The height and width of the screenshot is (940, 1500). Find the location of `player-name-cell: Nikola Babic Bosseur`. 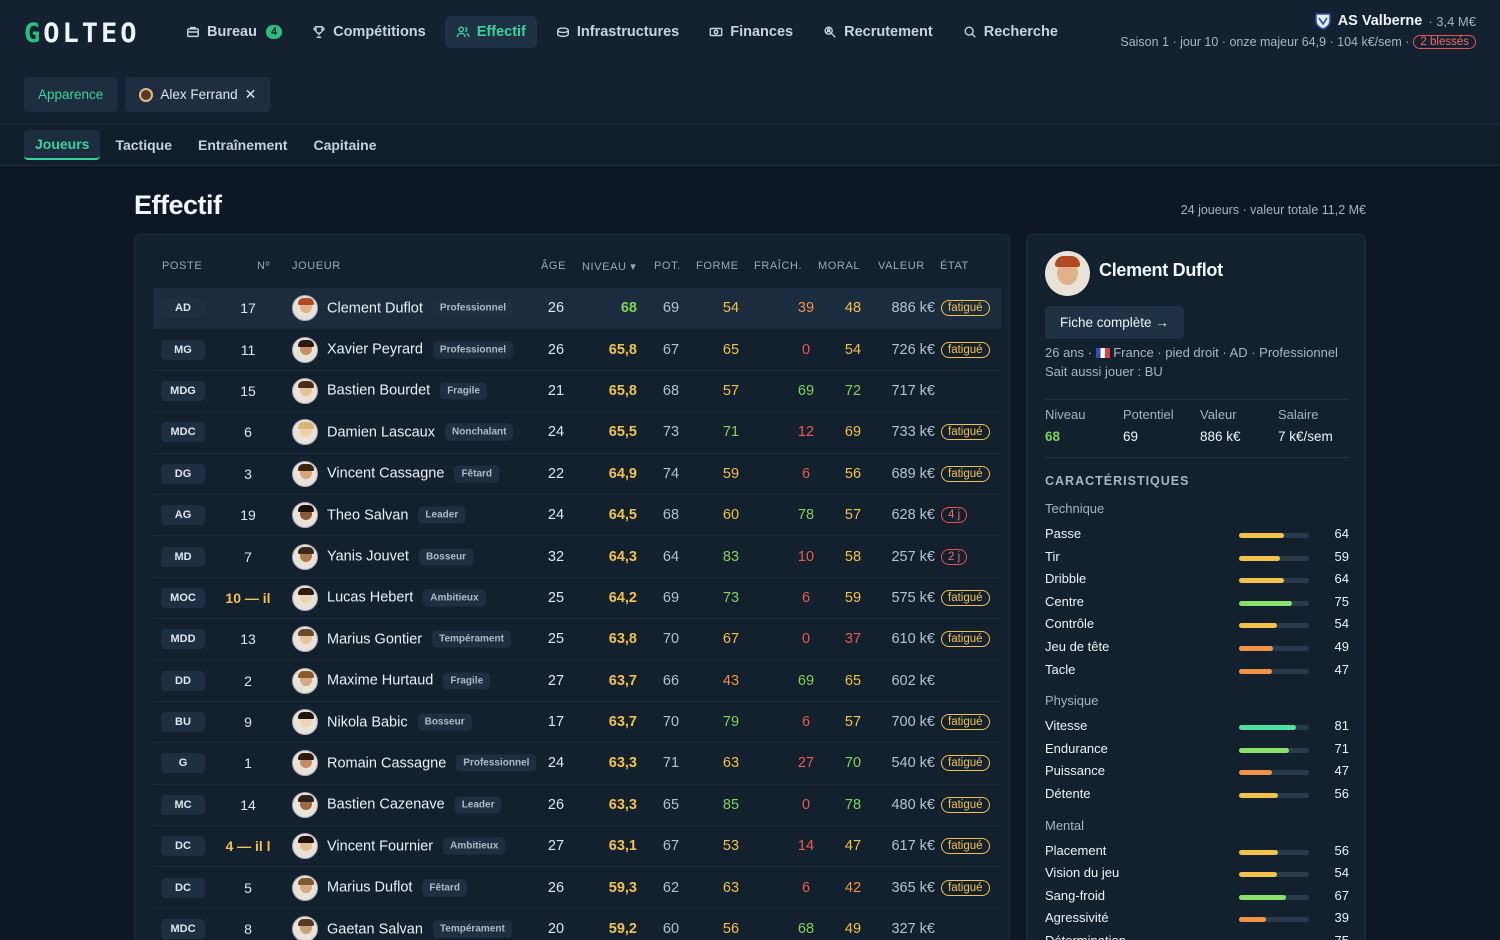

player-name-cell: Nikola Babic Bosseur is located at coordinates (399, 722).